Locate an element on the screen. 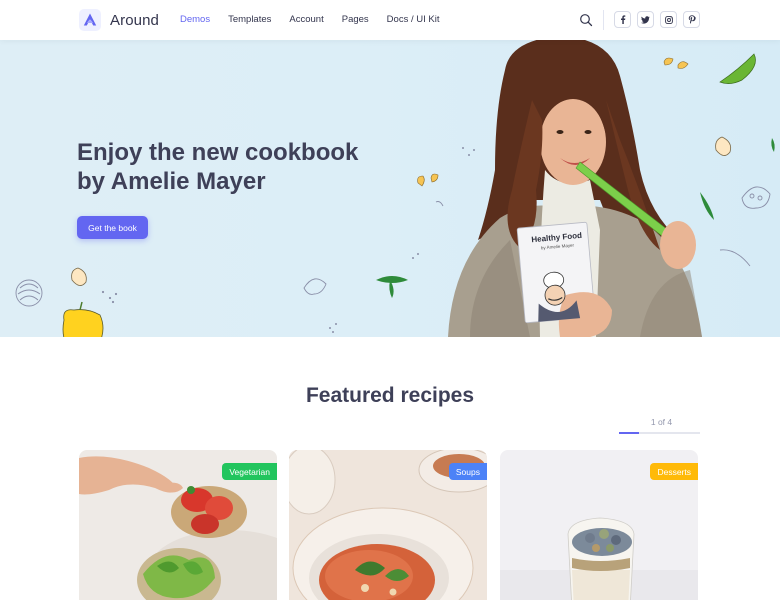 Image resolution: width=780 pixels, height=600 pixels. brand-name: Around is located at coordinates (134, 20).